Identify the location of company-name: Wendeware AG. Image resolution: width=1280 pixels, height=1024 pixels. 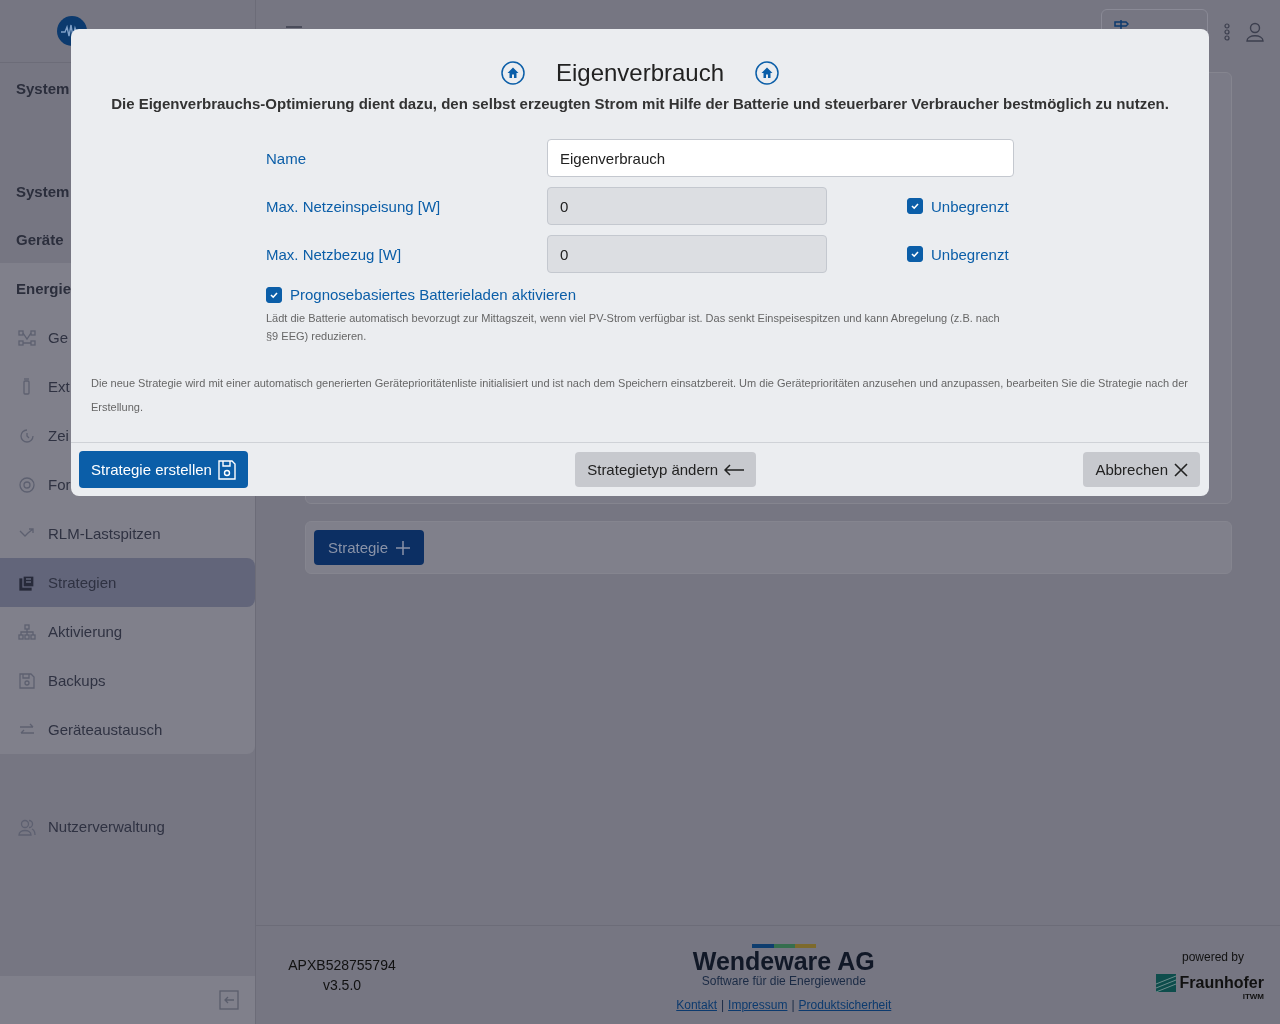
(783, 961).